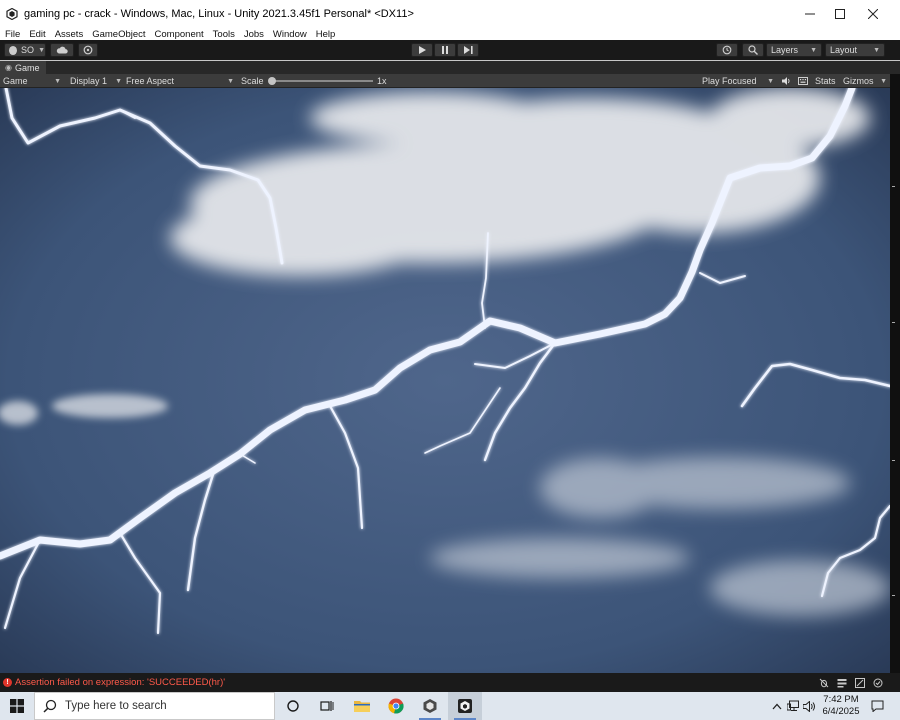 The image size is (900, 720). I want to click on cloud-button, so click(62, 50).